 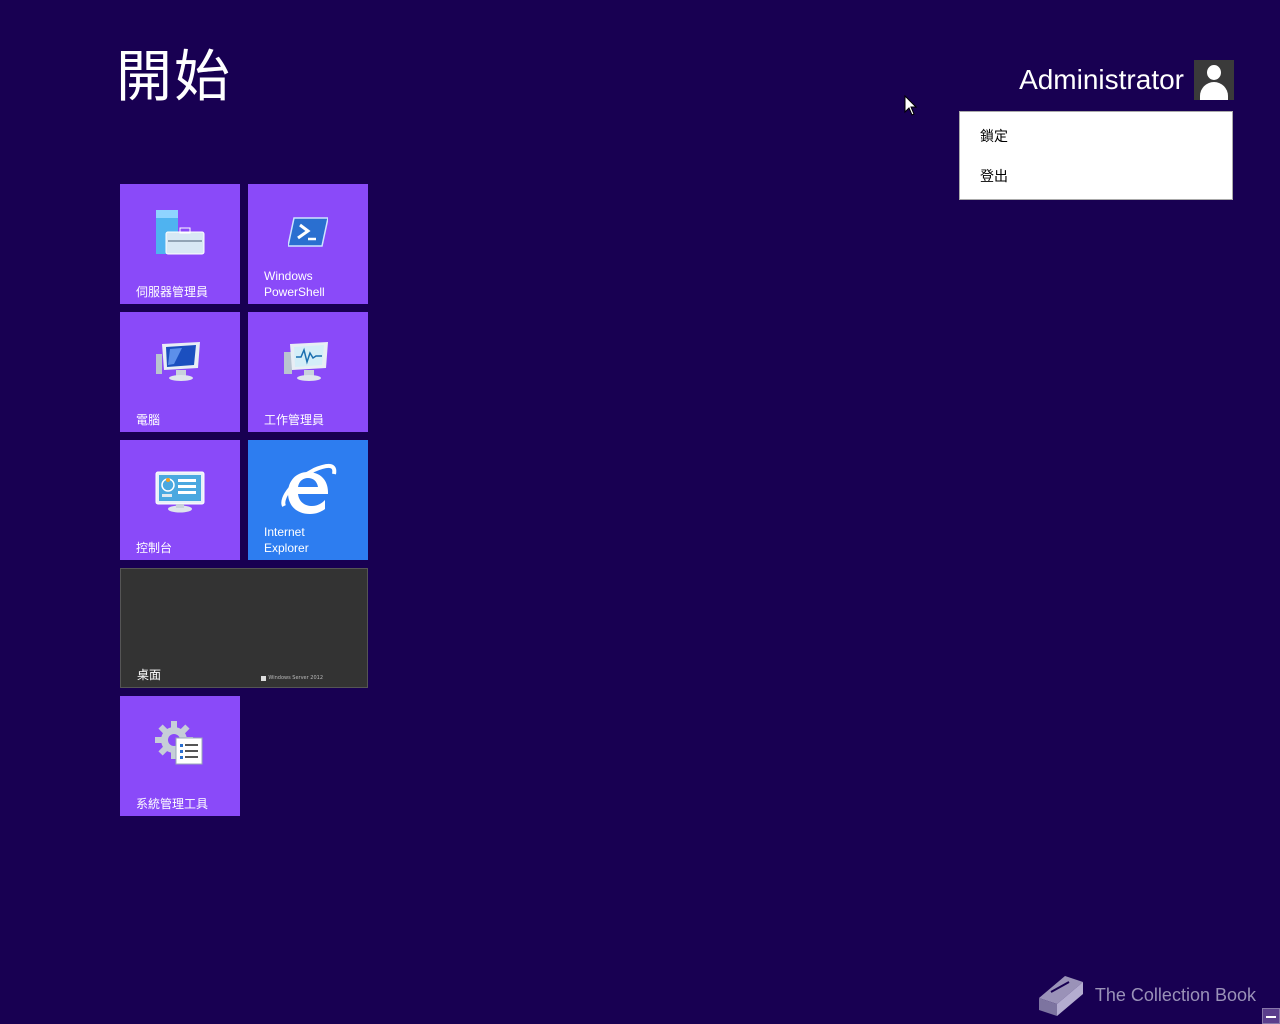 I want to click on tile-label: Internet Explorer, so click(x=286, y=540).